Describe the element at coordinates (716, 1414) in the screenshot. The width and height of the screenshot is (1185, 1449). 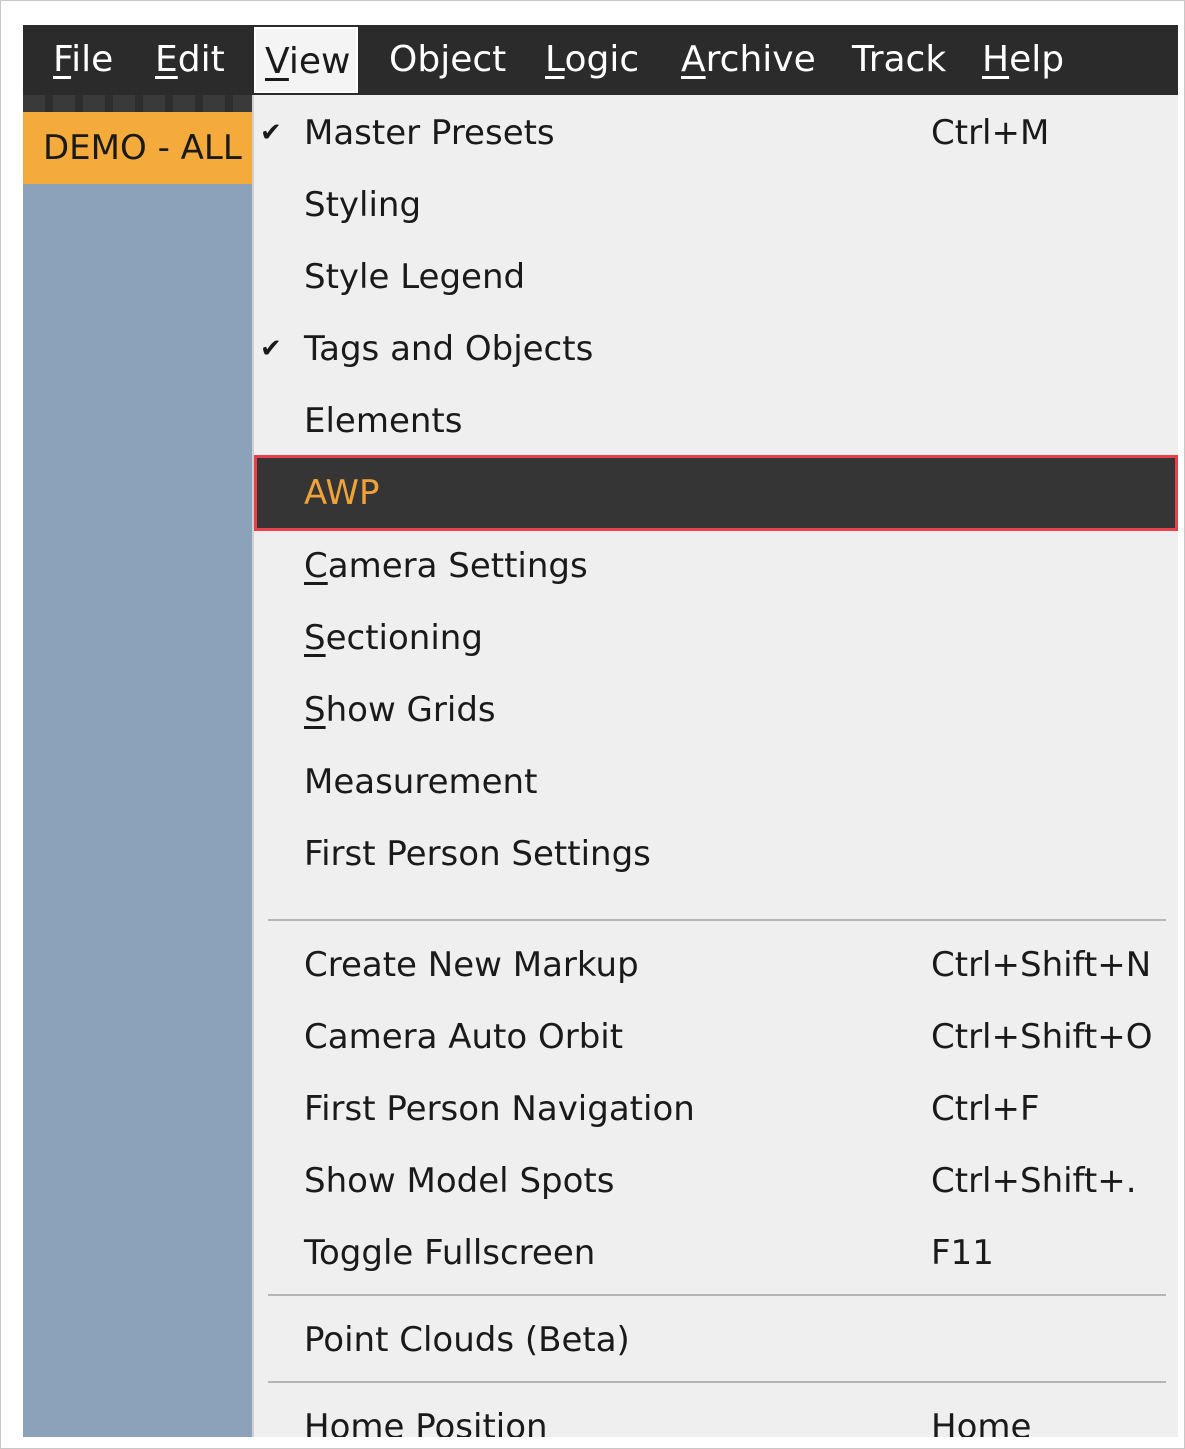
I see `menu-item-home-position: Home Position Home` at that location.